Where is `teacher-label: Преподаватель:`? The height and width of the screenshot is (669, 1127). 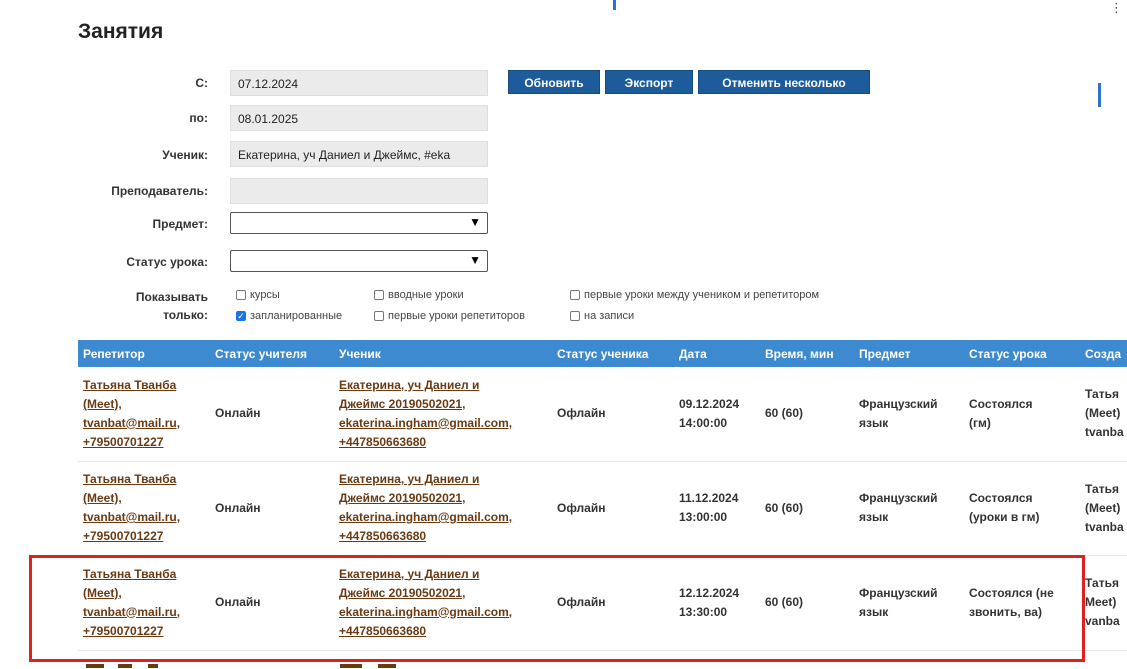 teacher-label: Преподаватель: is located at coordinates (159, 191).